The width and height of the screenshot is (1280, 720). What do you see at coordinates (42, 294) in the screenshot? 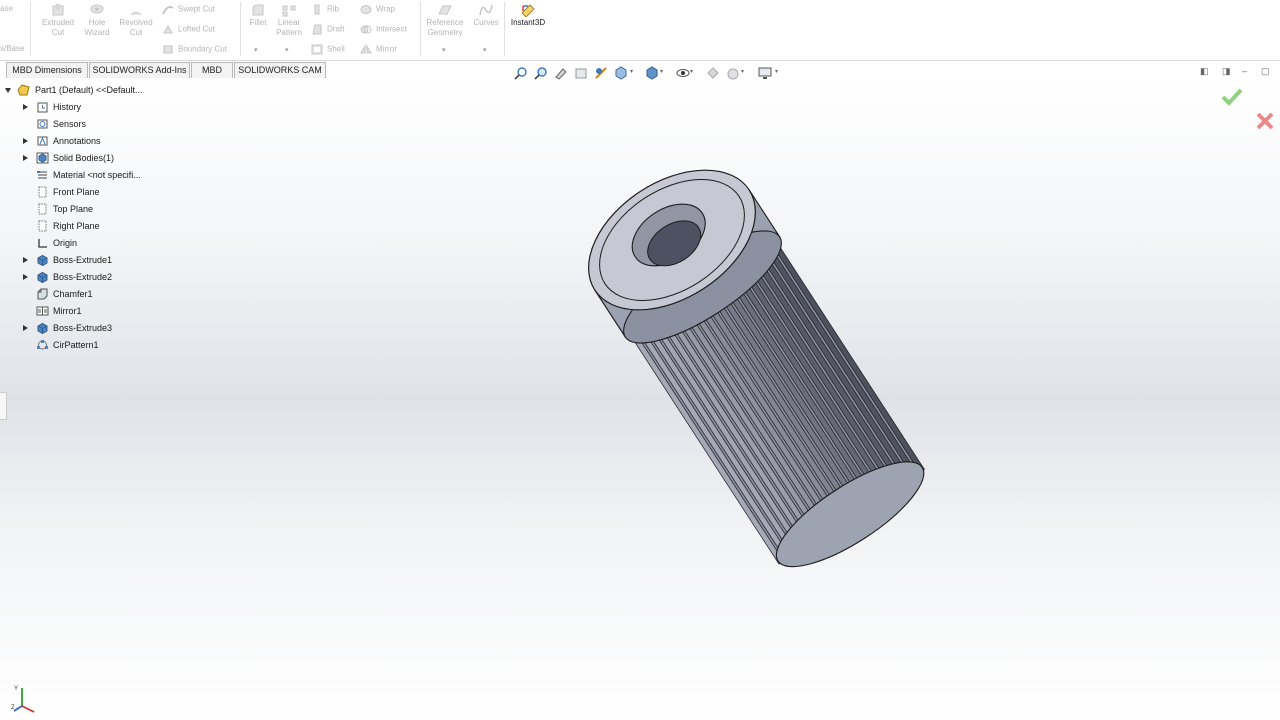
I see `chamfer-icon` at bounding box center [42, 294].